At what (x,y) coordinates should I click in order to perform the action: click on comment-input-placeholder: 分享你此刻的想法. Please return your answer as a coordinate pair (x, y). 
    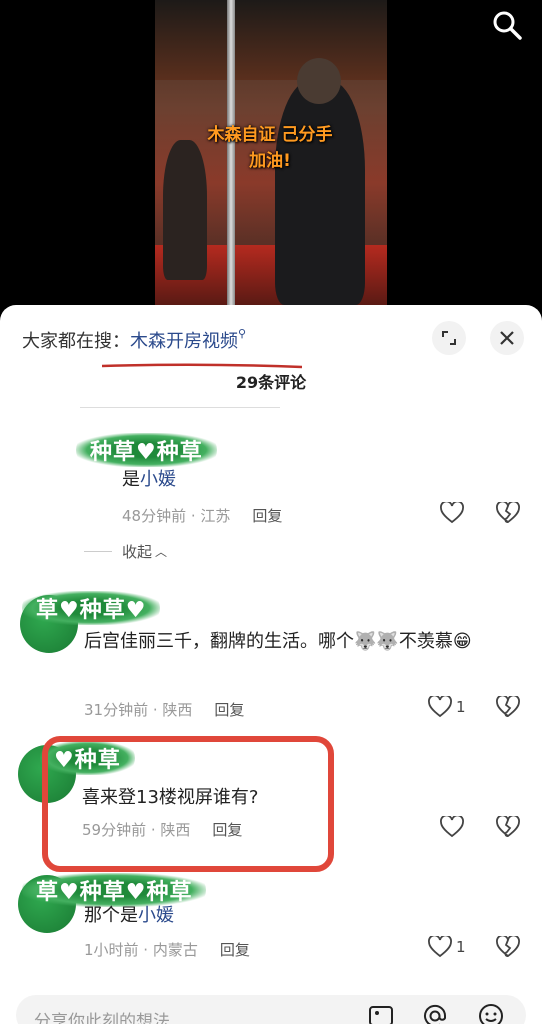
    Looking at the image, I should click on (102, 1018).